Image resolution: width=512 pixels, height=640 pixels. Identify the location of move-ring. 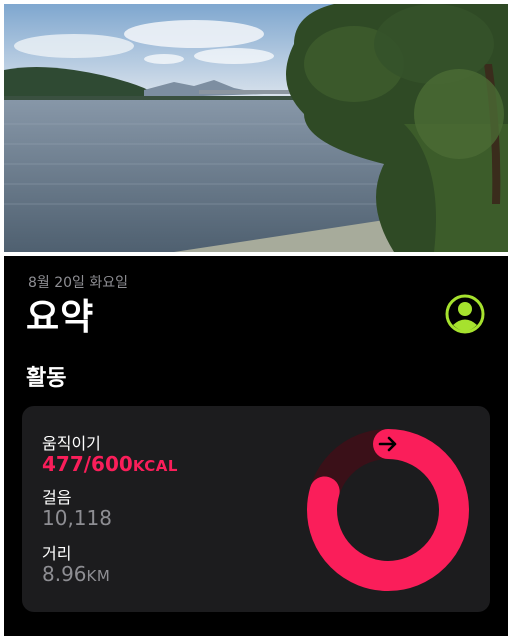
(388, 510).